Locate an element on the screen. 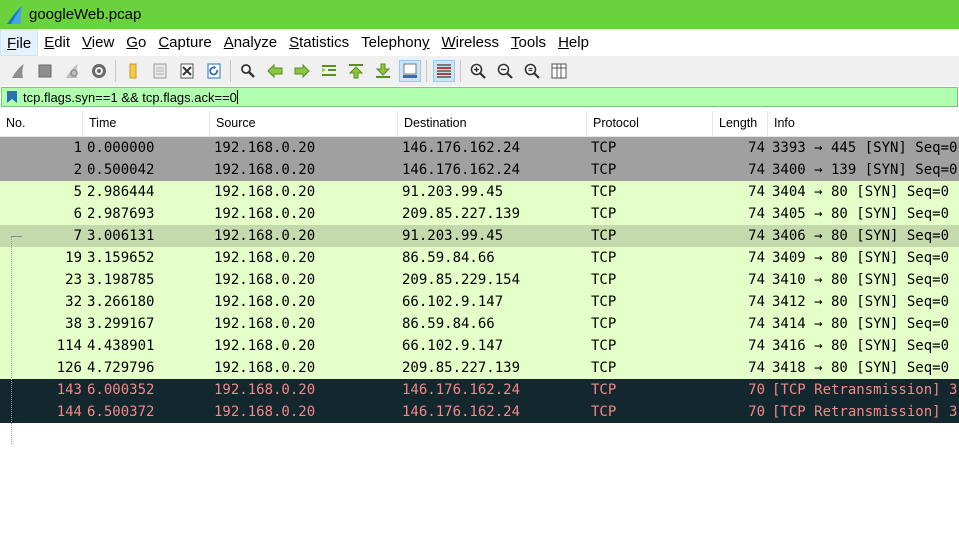  zoom-in-button is located at coordinates (478, 71).